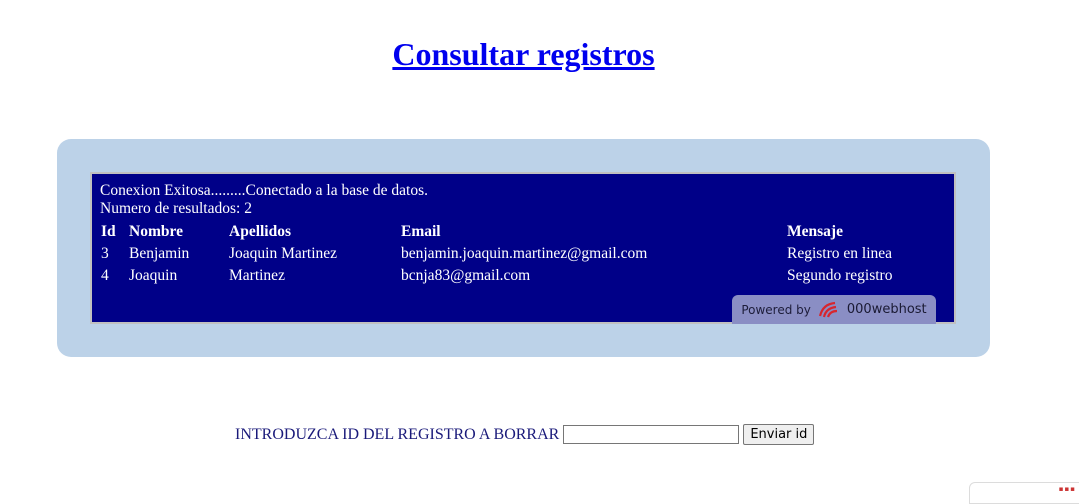  Describe the element at coordinates (159, 253) in the screenshot. I see `cell-nombre: Benjamin` at that location.